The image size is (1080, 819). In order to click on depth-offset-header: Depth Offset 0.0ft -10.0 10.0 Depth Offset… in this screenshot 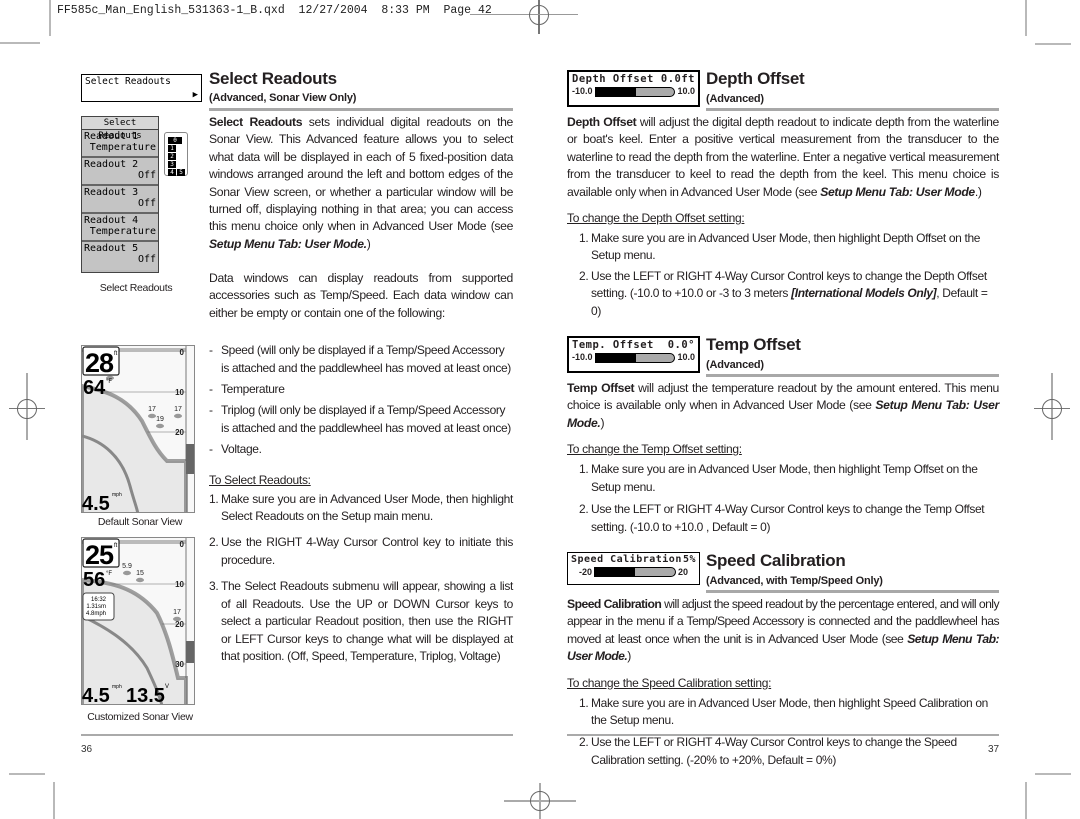, I will do `click(783, 90)`.